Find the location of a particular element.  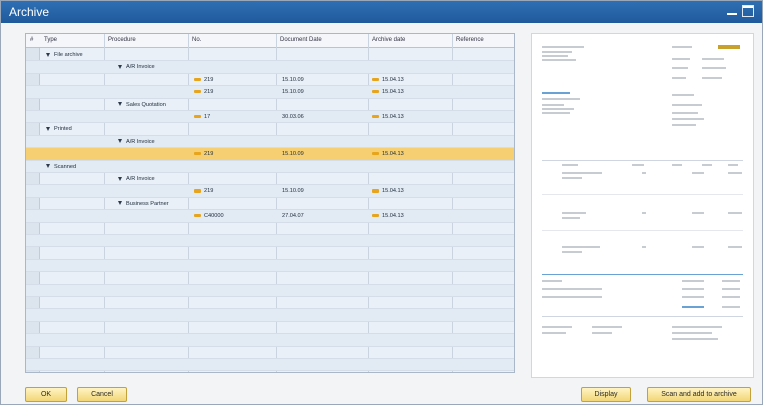

column-header-archive-date: Archive date is located at coordinates (388, 40).